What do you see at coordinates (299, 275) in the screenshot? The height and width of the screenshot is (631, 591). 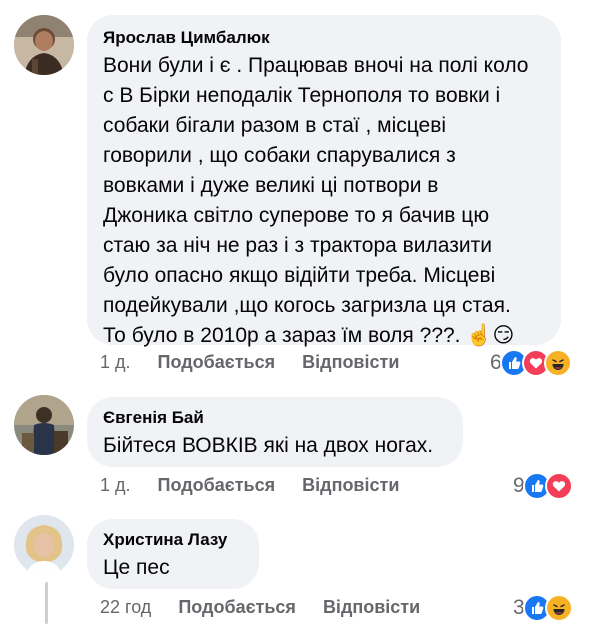 I see `comment-text-line: було опасно якщо відійти треба. Місцеві` at bounding box center [299, 275].